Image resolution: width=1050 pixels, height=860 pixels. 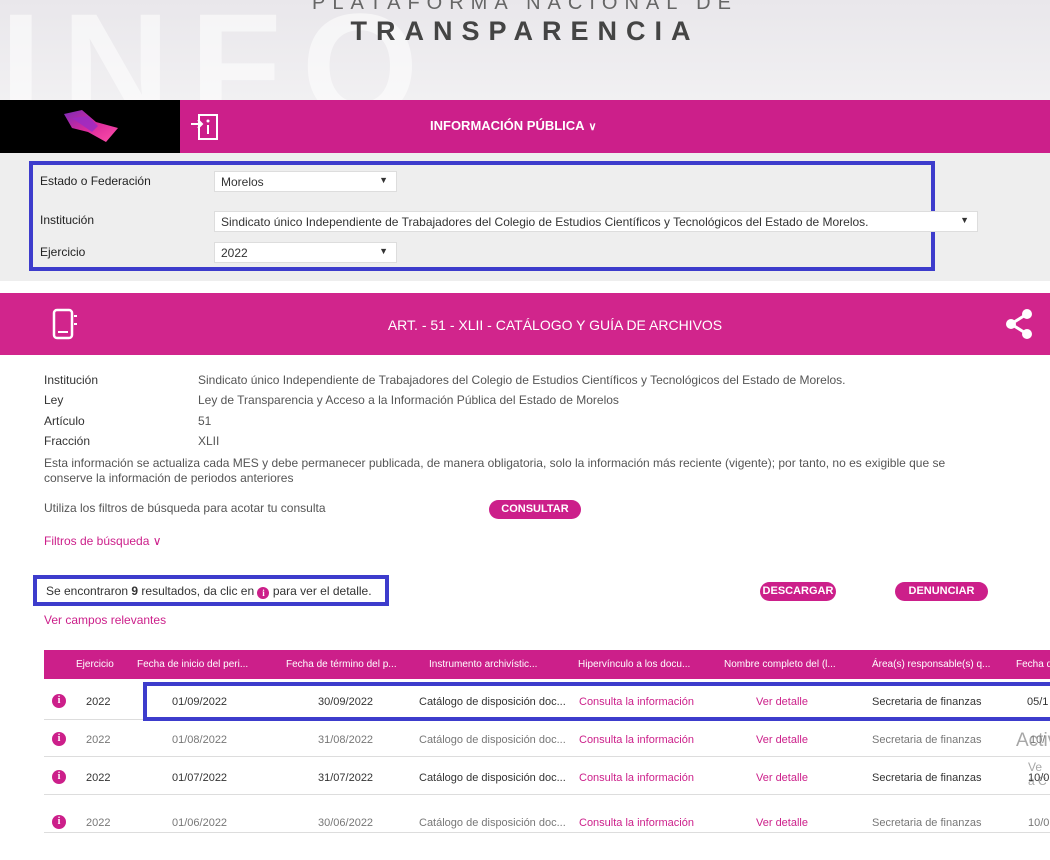 What do you see at coordinates (941, 591) in the screenshot?
I see `denunciar-button: DENUNCIAR` at bounding box center [941, 591].